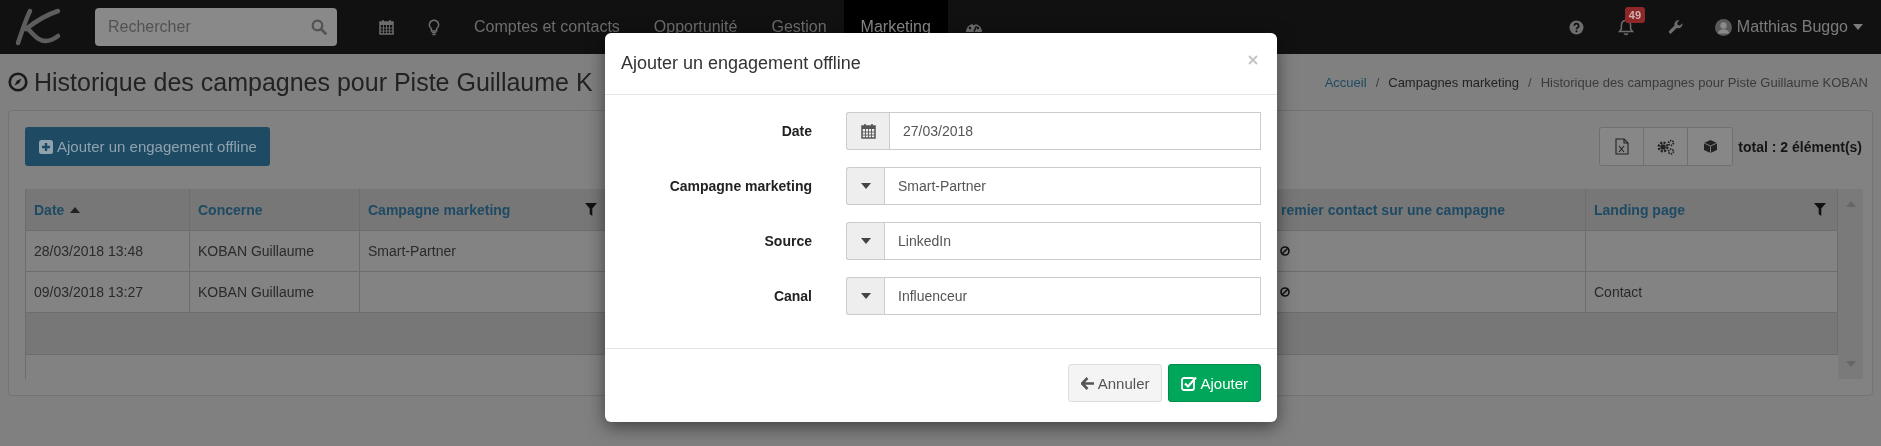 This screenshot has width=1881, height=446. Describe the element at coordinates (796, 131) in the screenshot. I see `field-label: Date` at that location.